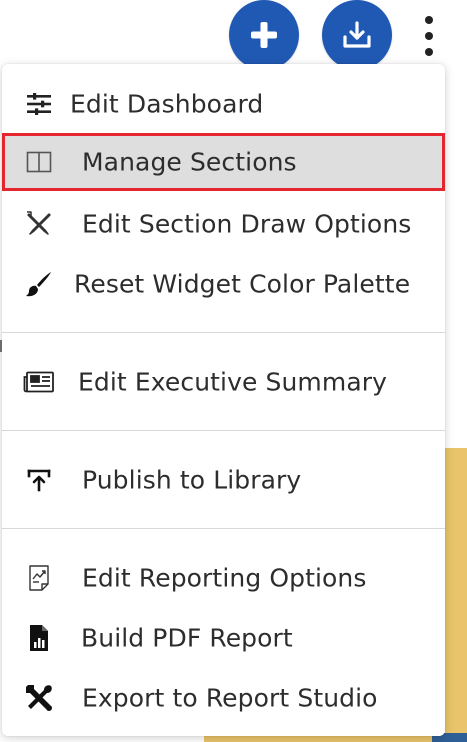  I want to click on menu-item-edit-executive-summary: Edit Executive Summary, so click(223, 382).